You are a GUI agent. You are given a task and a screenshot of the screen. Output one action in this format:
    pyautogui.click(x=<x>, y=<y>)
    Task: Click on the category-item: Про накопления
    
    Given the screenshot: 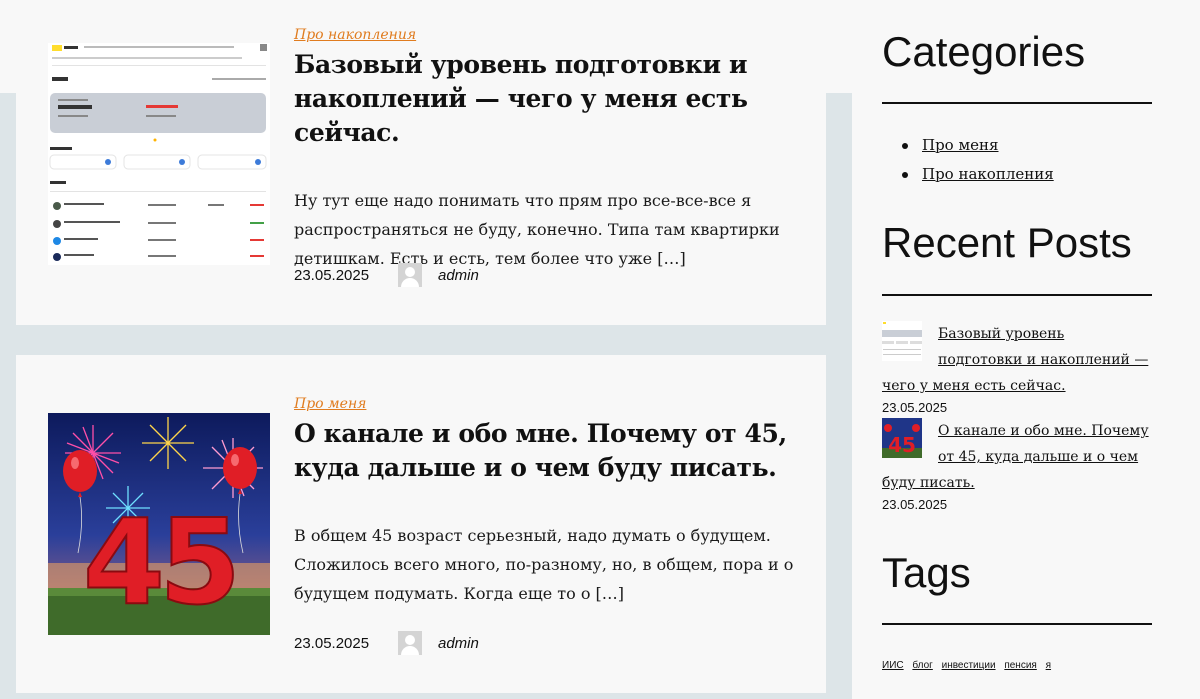 What is the action you would take?
    pyautogui.click(x=968, y=174)
    